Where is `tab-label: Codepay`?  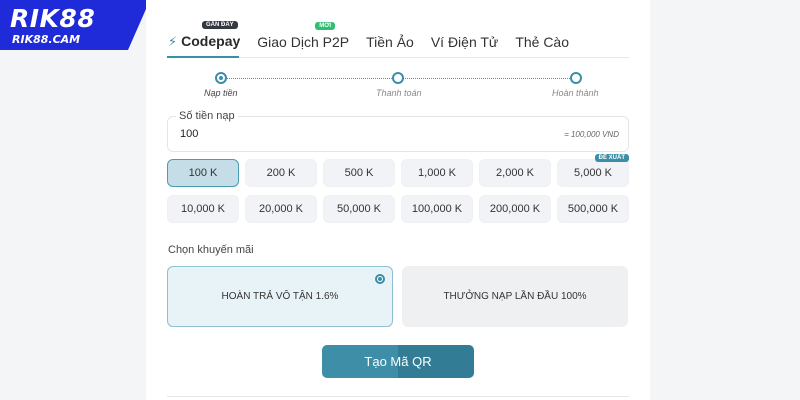
tab-label: Codepay is located at coordinates (211, 41).